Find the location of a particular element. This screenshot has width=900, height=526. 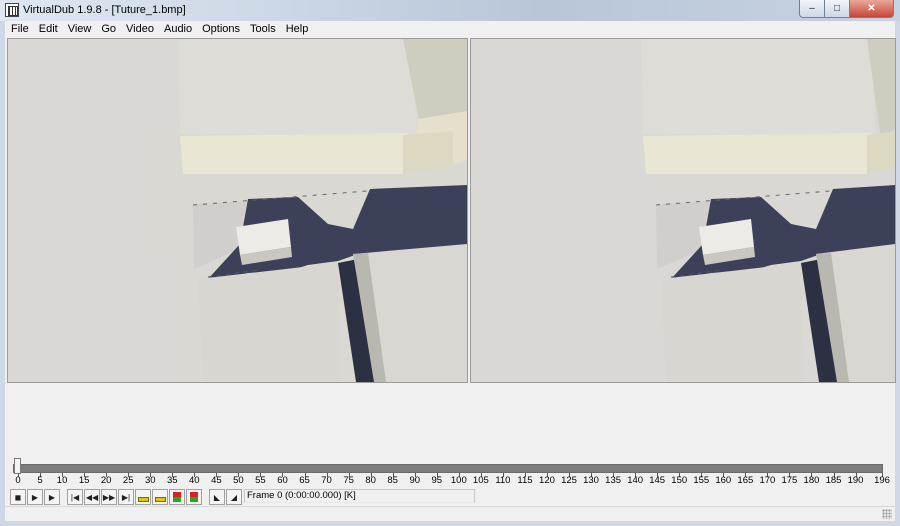

timeline-tick-label: 165 is located at coordinates (745, 480).